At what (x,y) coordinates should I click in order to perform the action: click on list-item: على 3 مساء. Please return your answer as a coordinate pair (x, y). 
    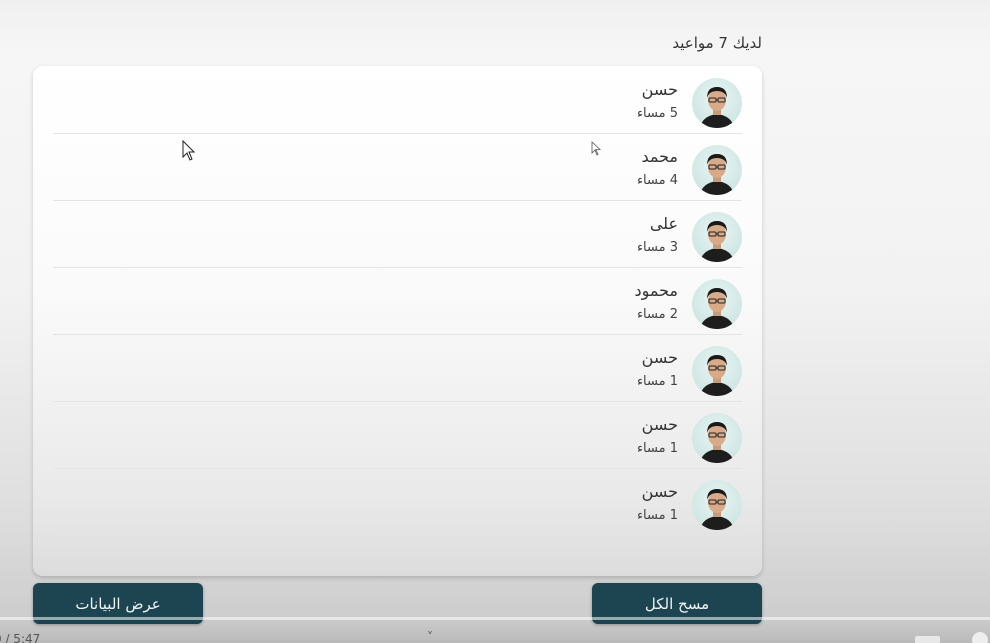
    Looking at the image, I should click on (397, 234).